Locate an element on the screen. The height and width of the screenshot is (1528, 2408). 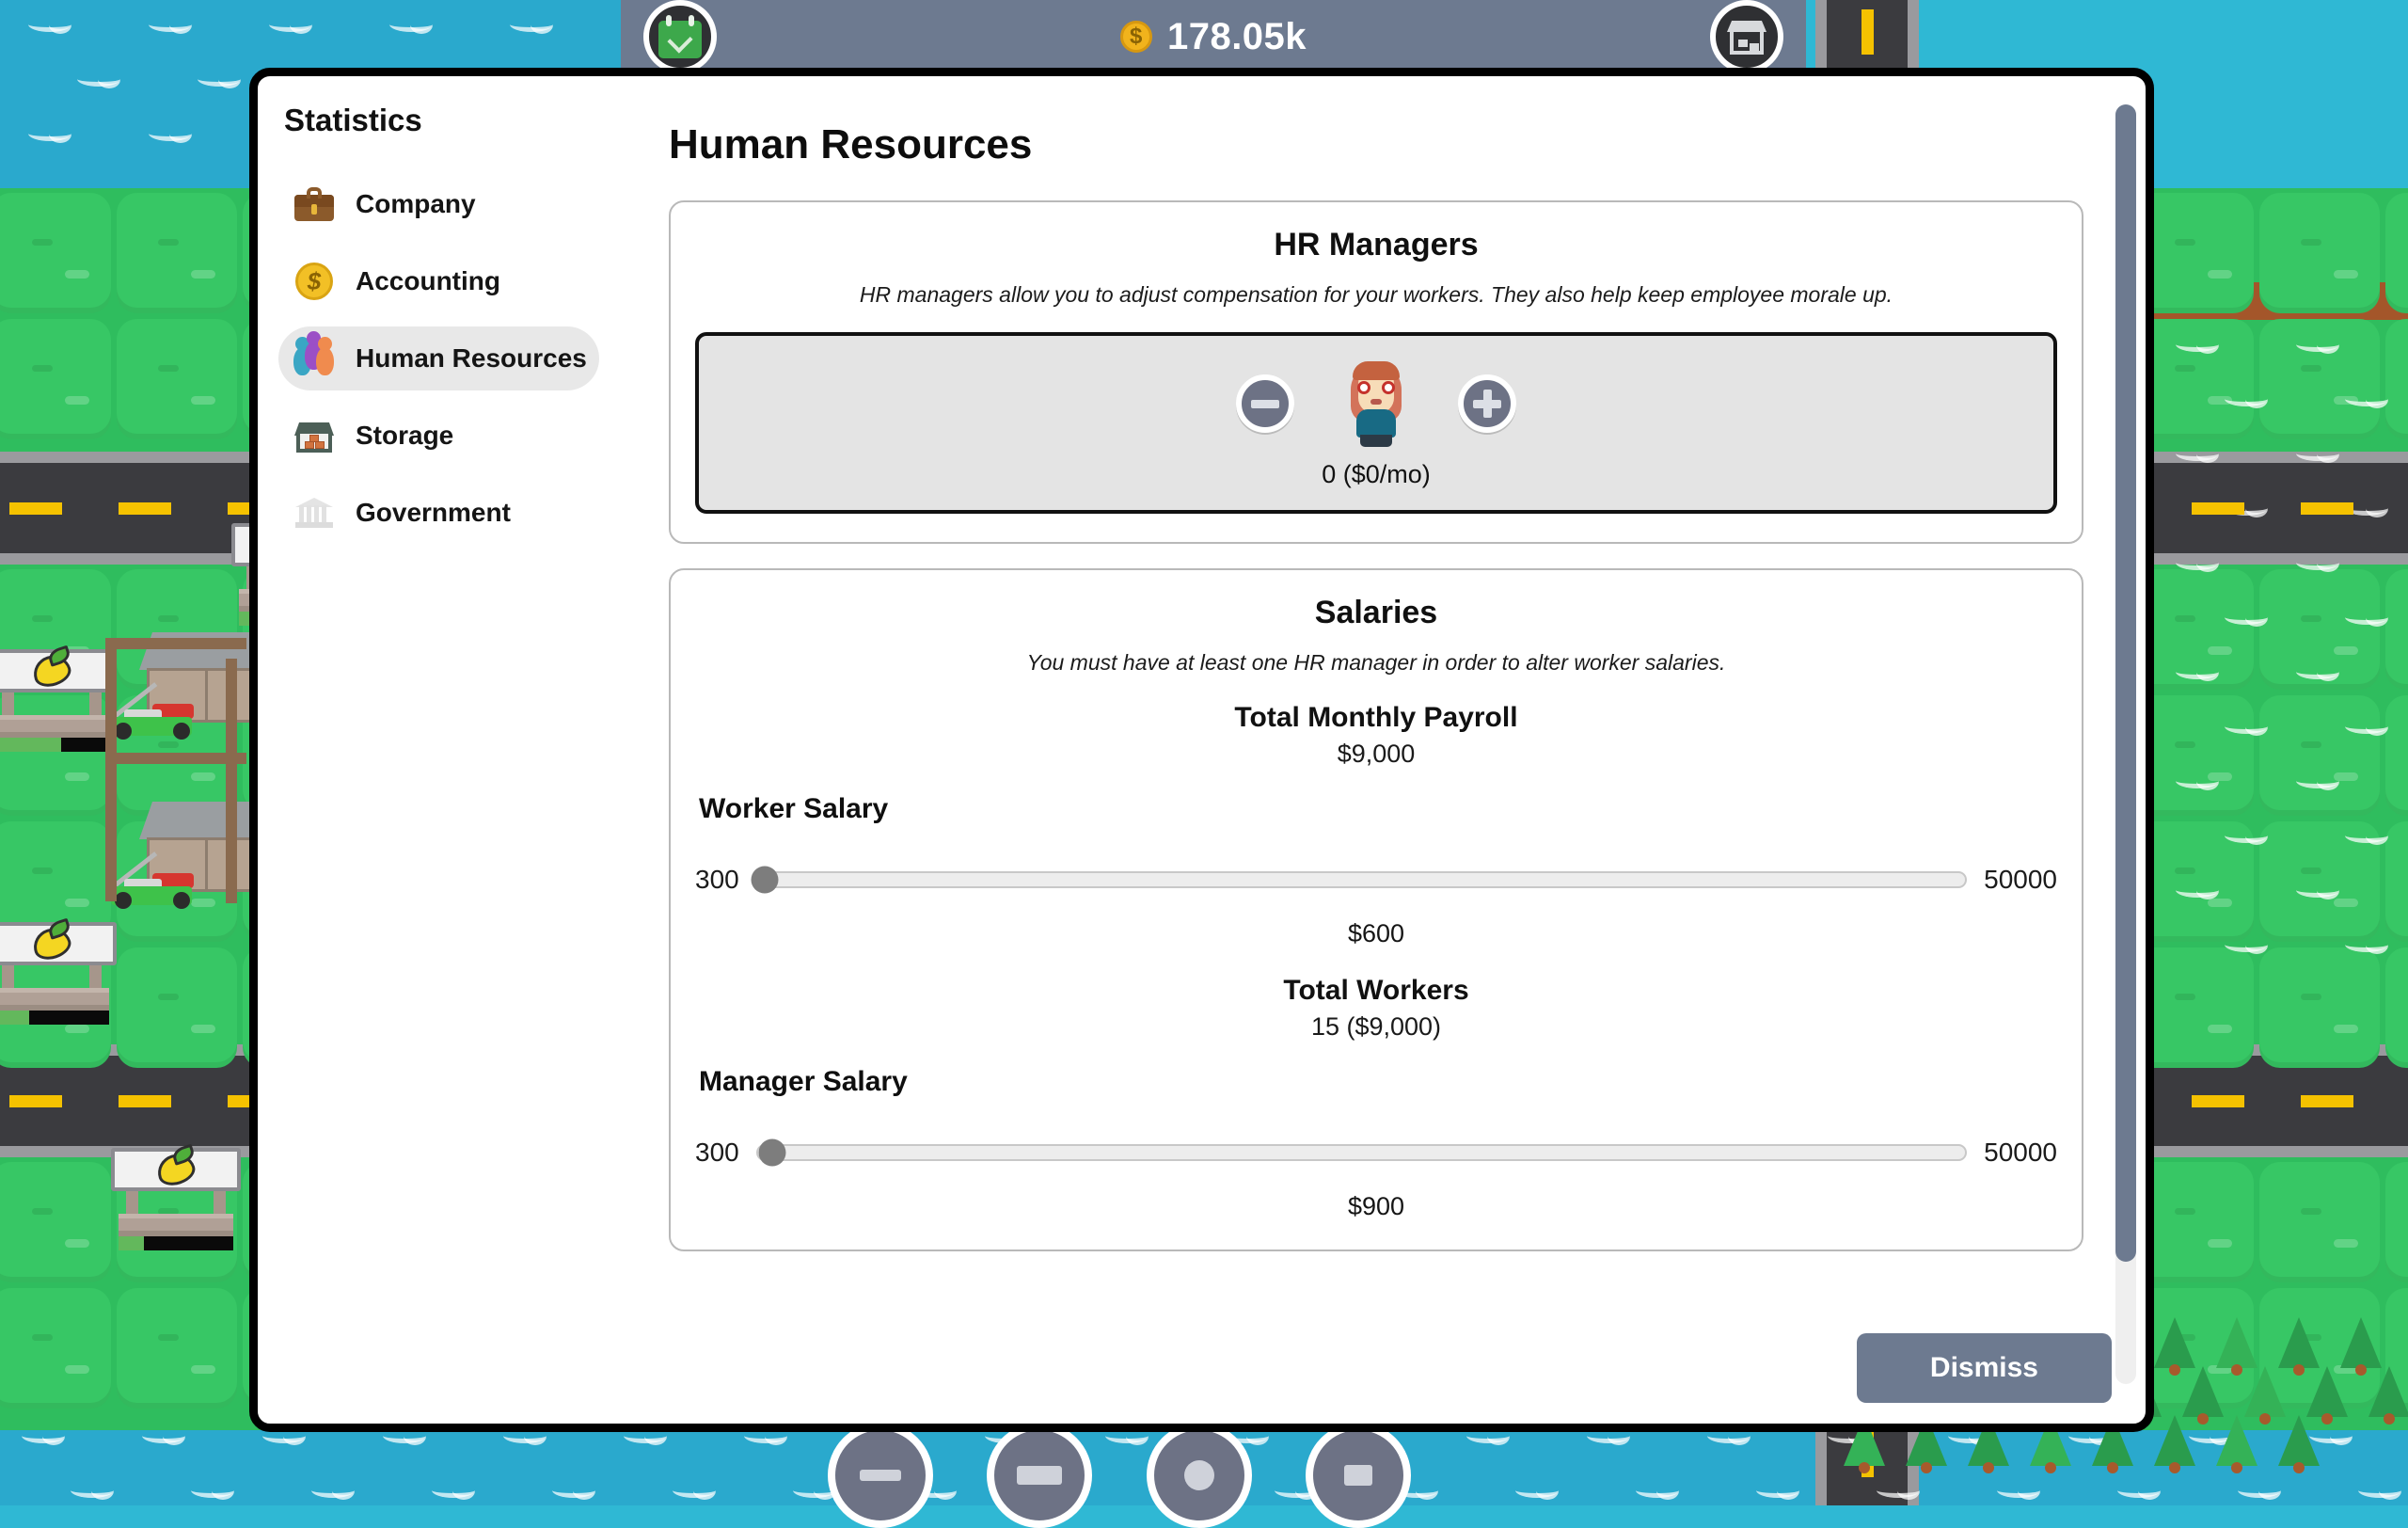
worker-salary-slider is located at coordinates (1362, 879).